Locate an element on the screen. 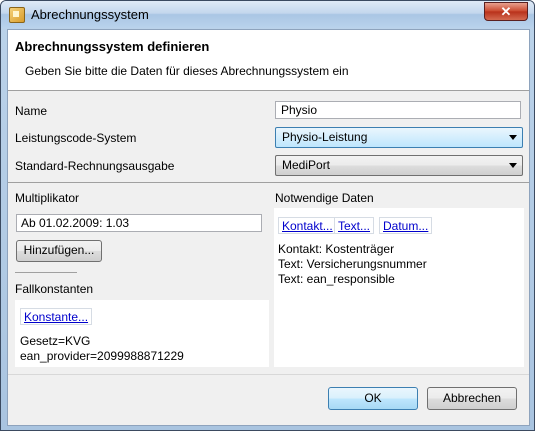 The height and width of the screenshot is (431, 535). ok-button: OK is located at coordinates (373, 398).